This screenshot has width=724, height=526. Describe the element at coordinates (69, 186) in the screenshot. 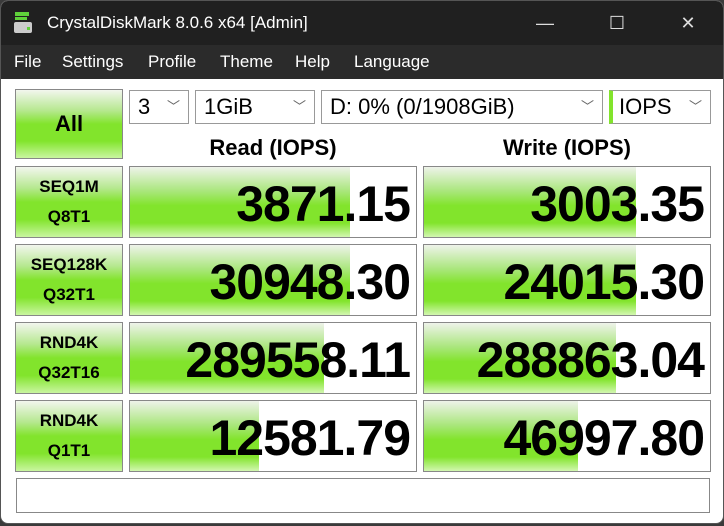

I see `test-name: SEQ1M` at that location.